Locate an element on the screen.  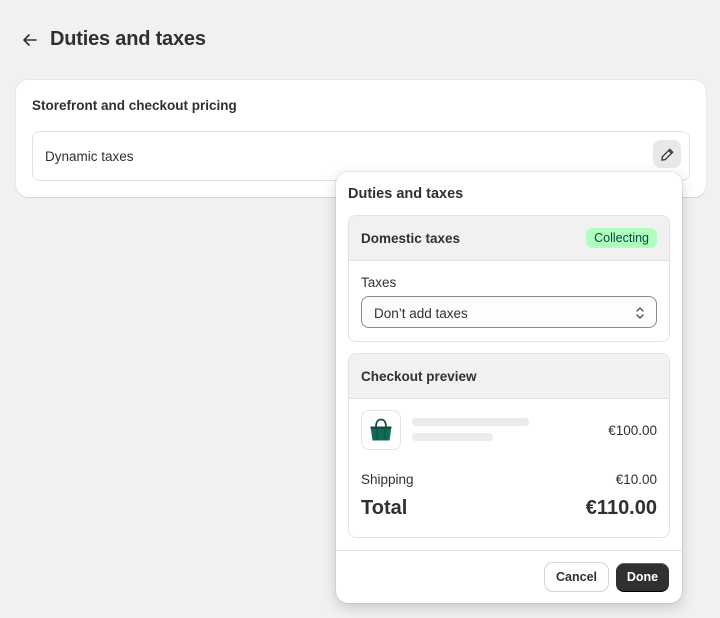
shopping-bag-icon is located at coordinates (381, 429).